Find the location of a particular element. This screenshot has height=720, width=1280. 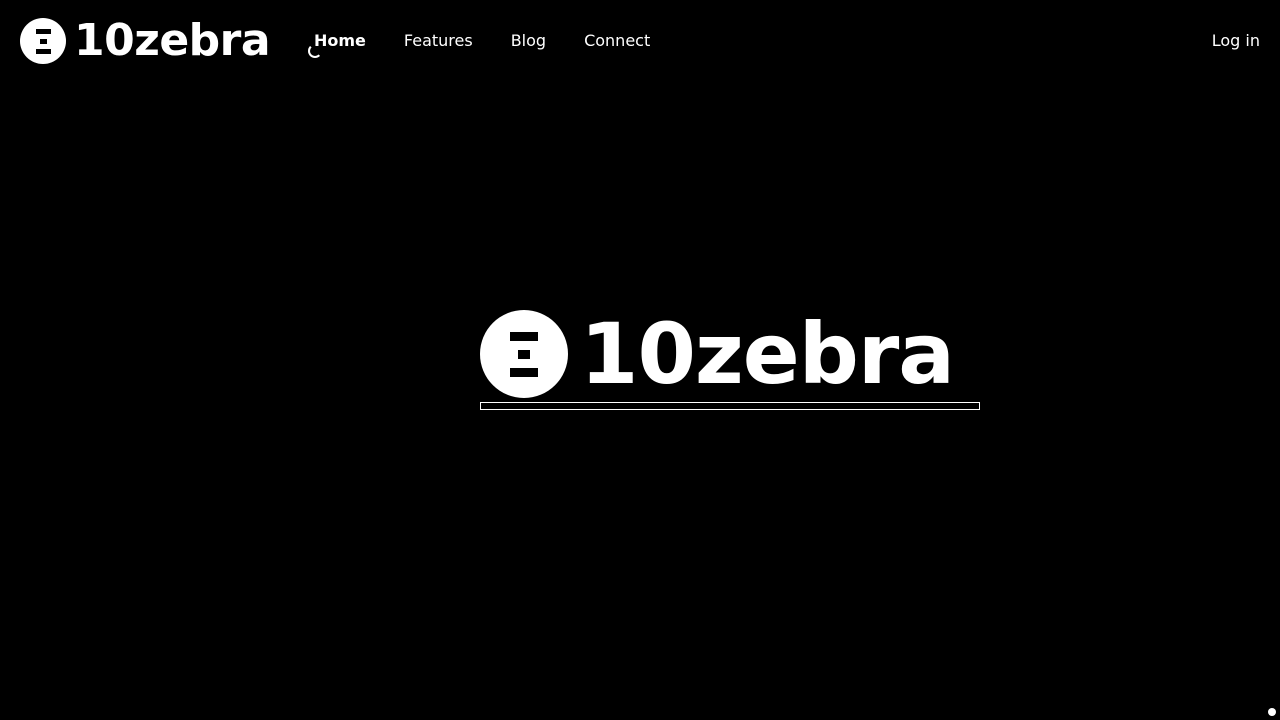

nav-item-label: Connect is located at coordinates (617, 40).